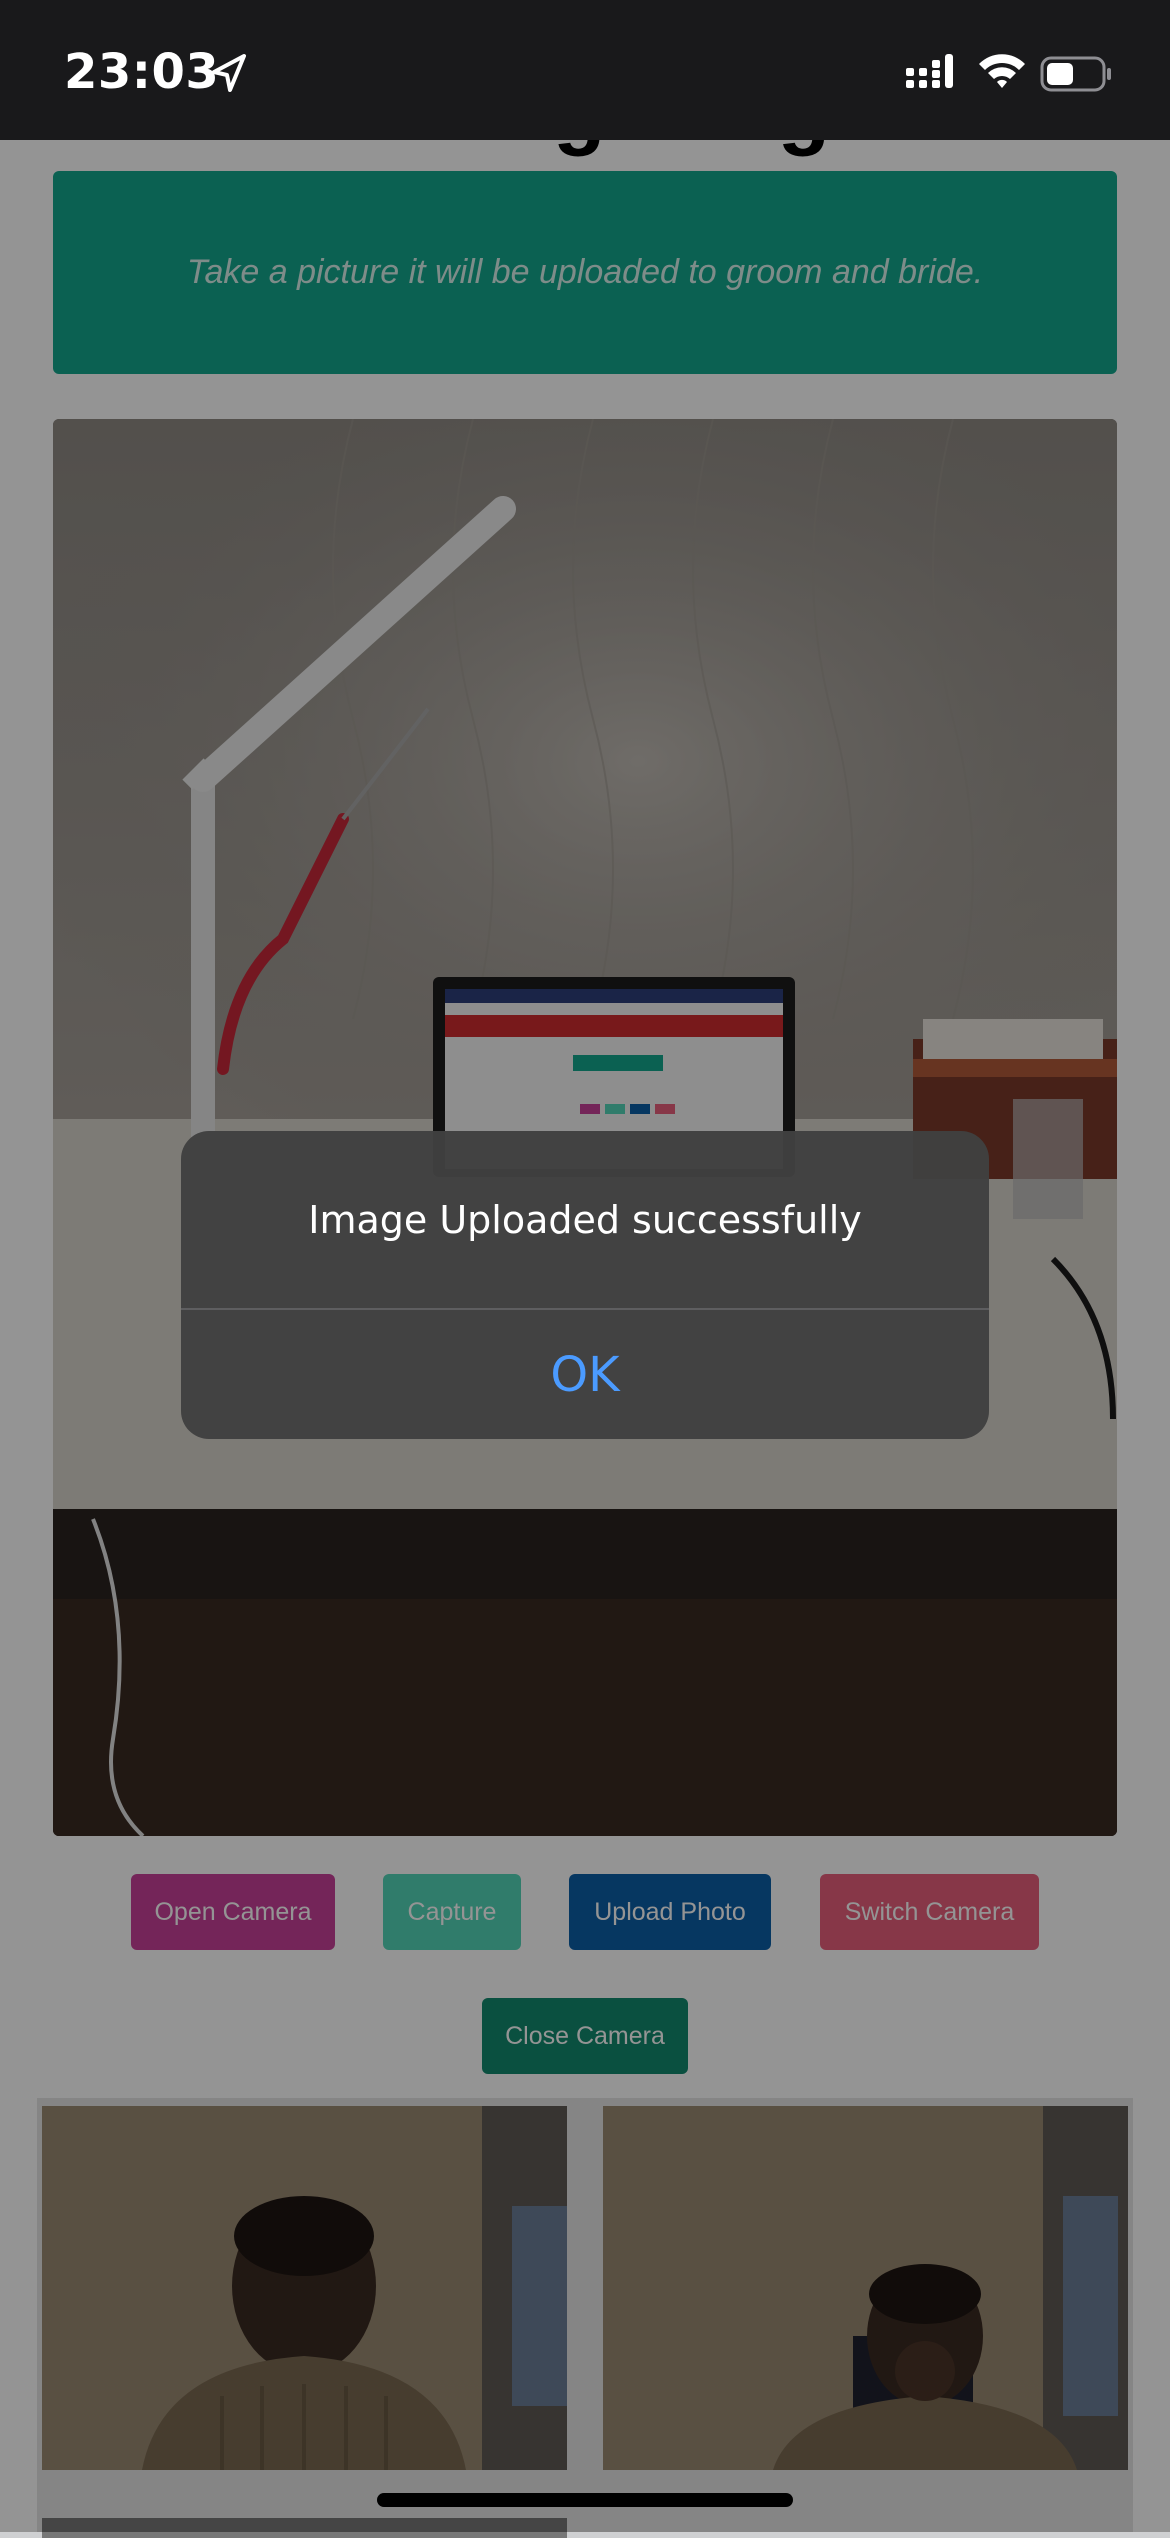  What do you see at coordinates (585, 1219) in the screenshot?
I see `alert-message: Image Uploaded successfully` at bounding box center [585, 1219].